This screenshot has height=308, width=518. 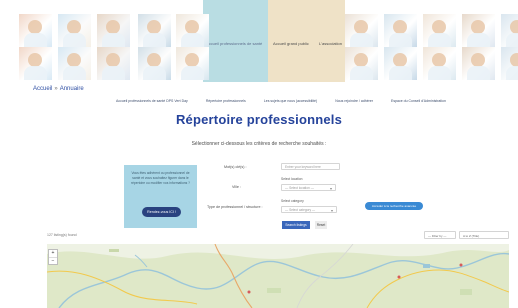 I want to click on map-zoom-control: + −, so click(x=53, y=257).